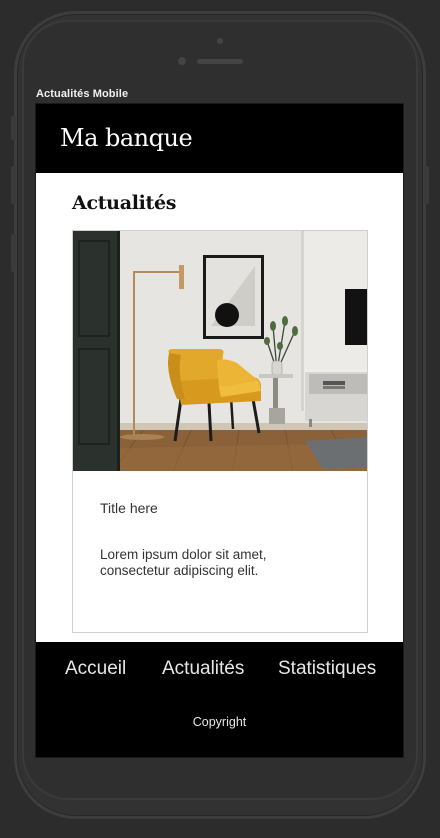  I want to click on page-title: Actualités, so click(124, 203).